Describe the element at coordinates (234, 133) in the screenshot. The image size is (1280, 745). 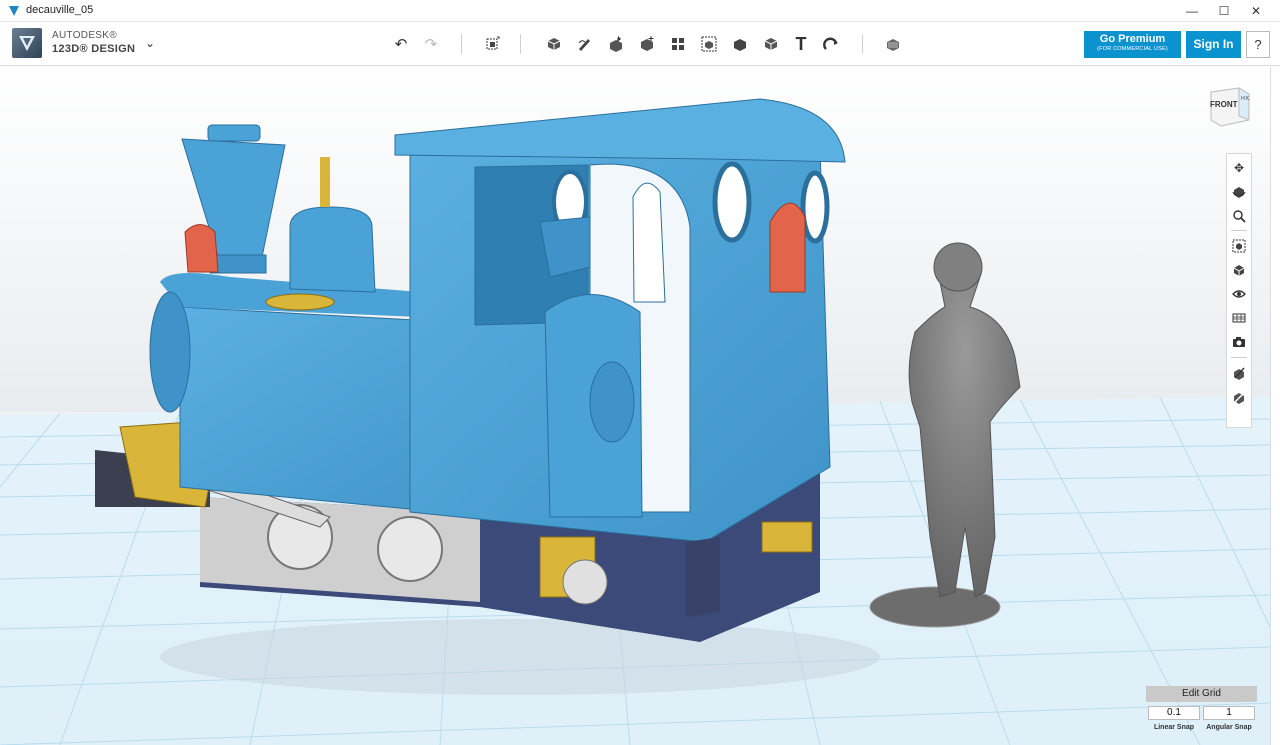
I see `chimney-cap` at that location.